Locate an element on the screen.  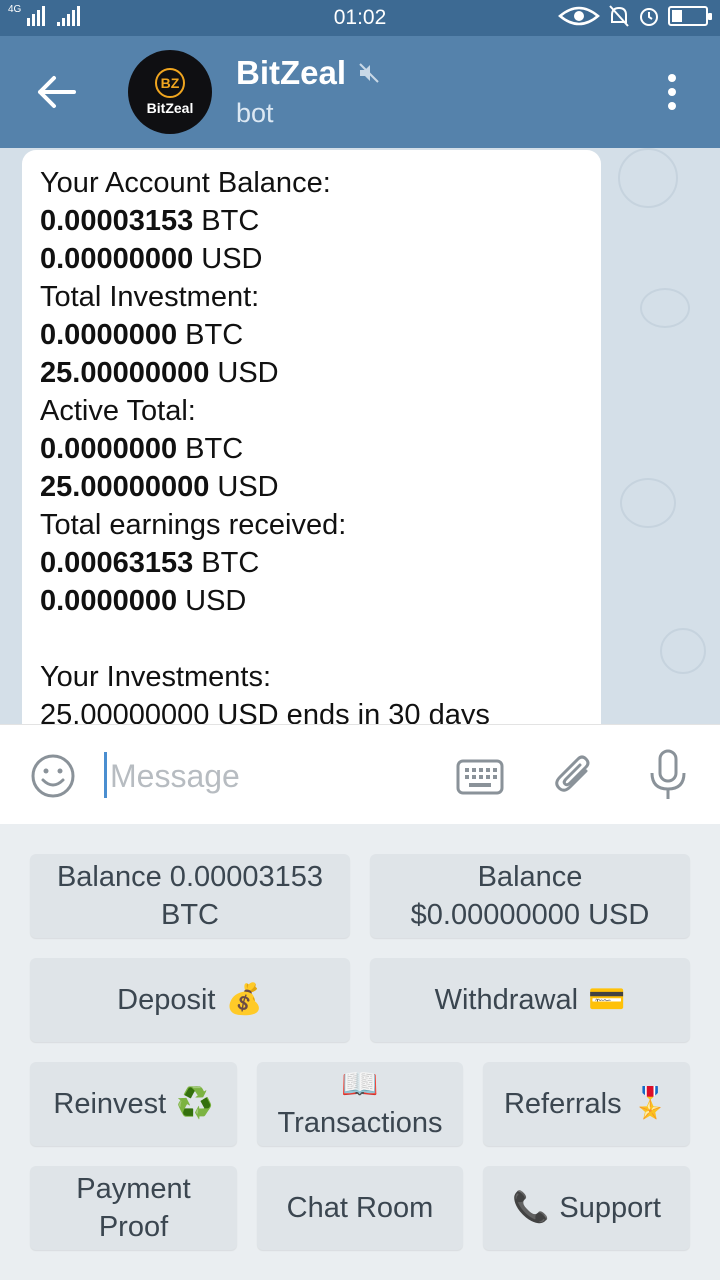
message-line: Total earnings received: is located at coordinates (311, 525).